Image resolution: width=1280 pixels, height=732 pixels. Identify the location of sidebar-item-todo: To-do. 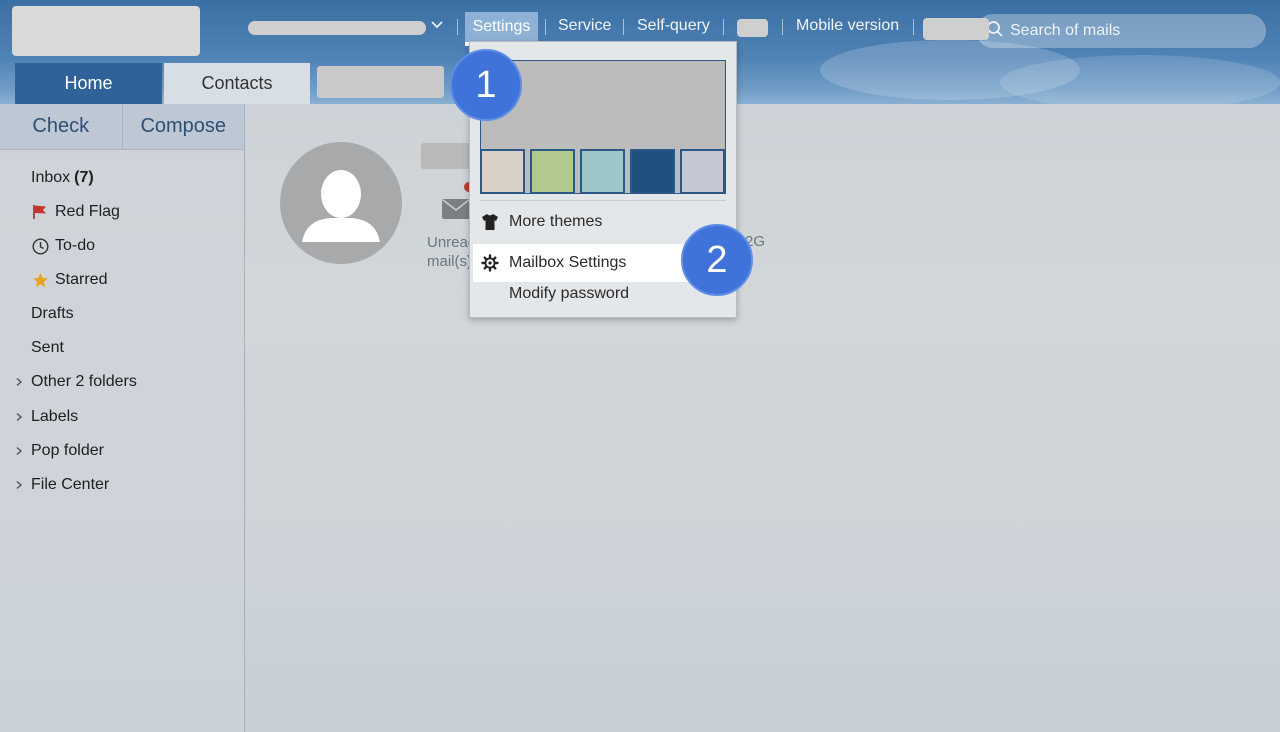
(63, 246).